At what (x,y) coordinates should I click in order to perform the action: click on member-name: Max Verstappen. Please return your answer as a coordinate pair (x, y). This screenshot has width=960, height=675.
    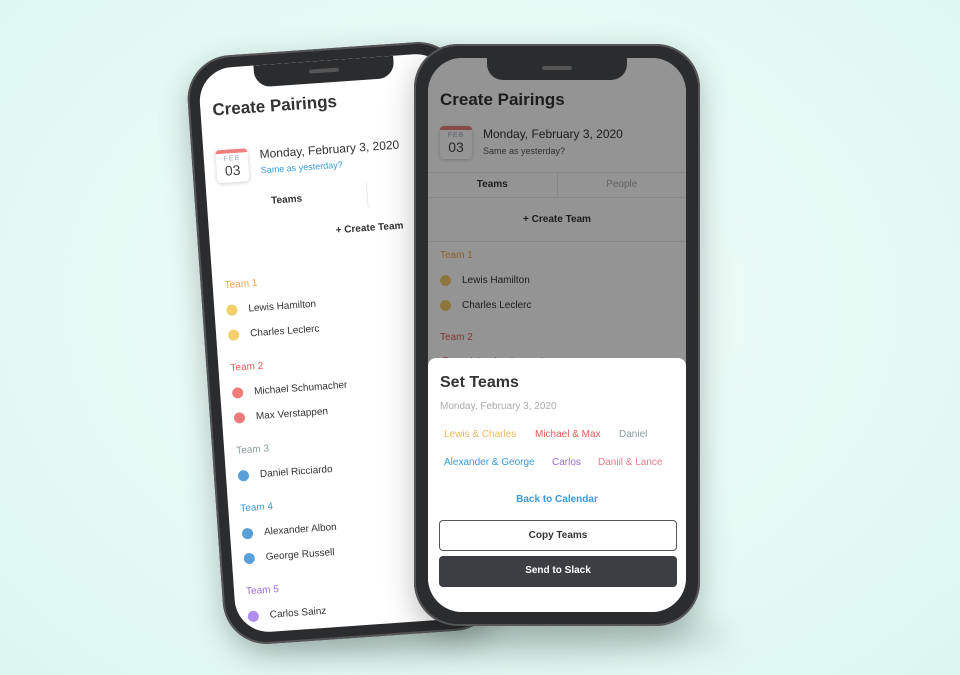
    Looking at the image, I should click on (292, 414).